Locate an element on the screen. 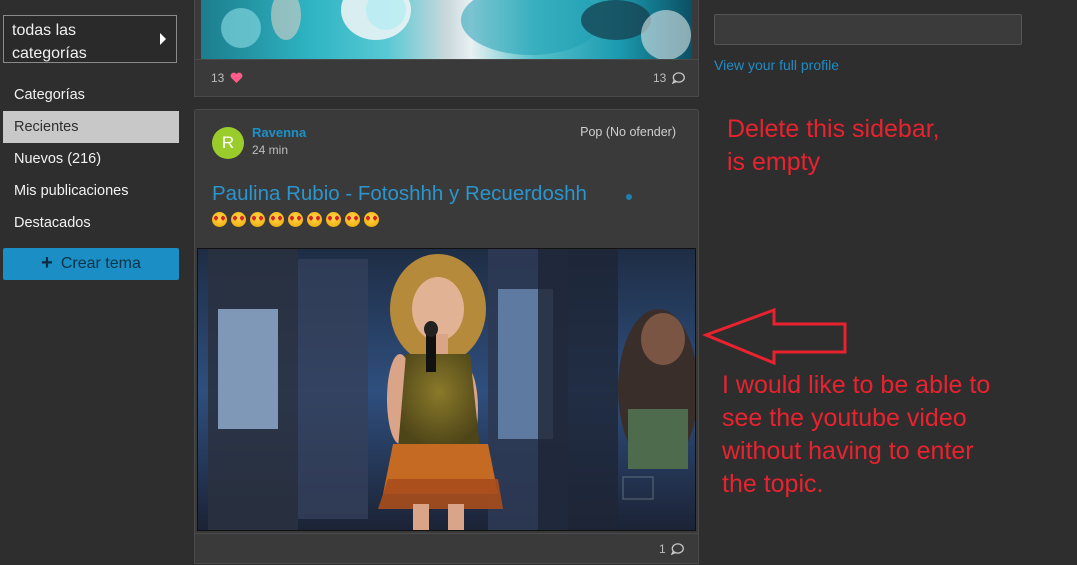 The width and height of the screenshot is (1077, 565). topic-card-previous: 13 13 is located at coordinates (446, 48).